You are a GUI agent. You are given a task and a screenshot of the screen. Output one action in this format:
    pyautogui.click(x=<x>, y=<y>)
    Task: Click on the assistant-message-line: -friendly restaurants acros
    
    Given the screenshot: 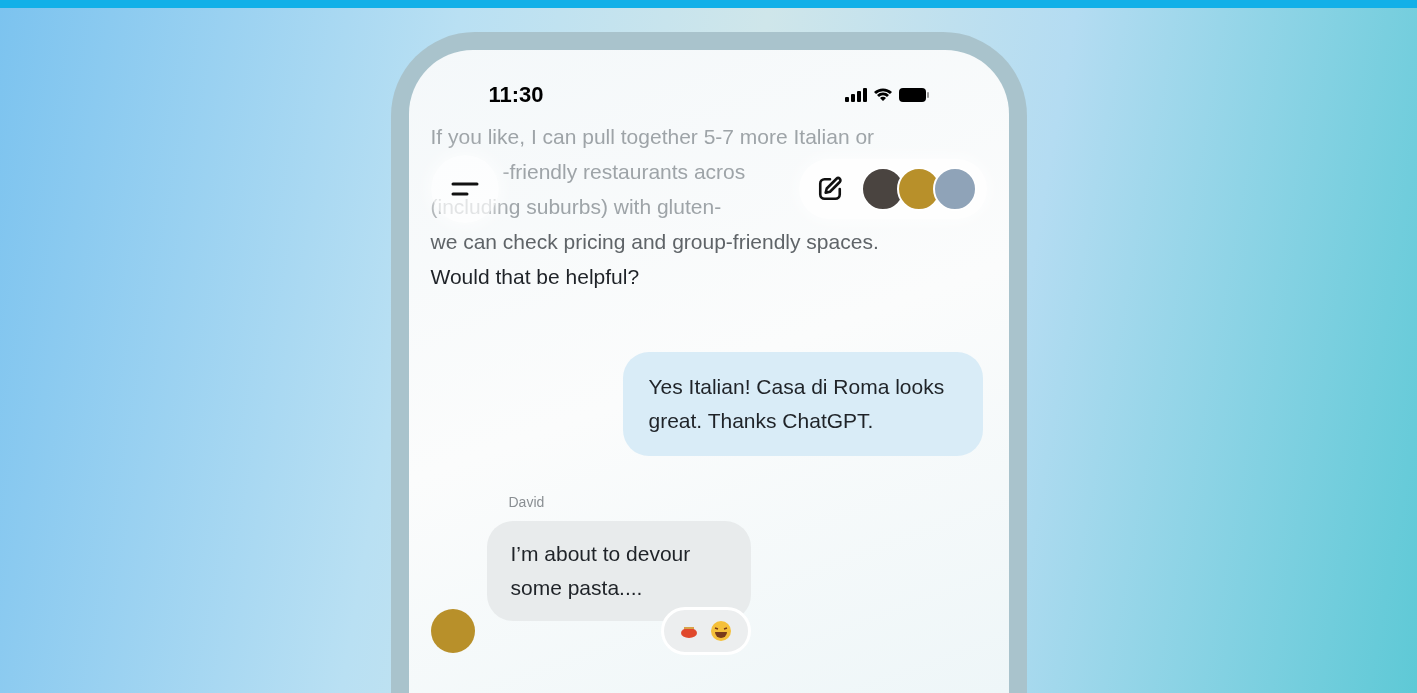 What is the action you would take?
    pyautogui.click(x=624, y=171)
    